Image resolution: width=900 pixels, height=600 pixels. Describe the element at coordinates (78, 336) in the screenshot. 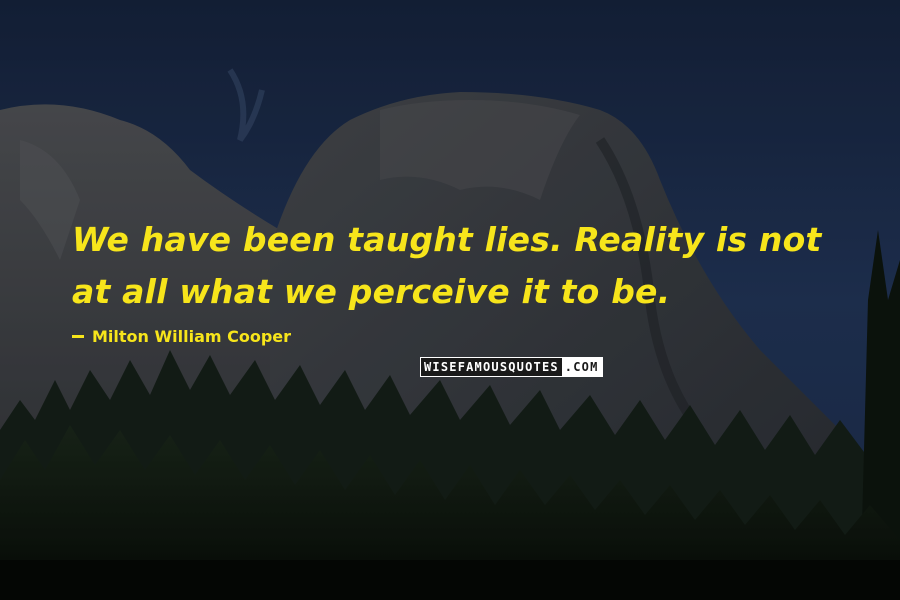

I see `dash-icon` at that location.